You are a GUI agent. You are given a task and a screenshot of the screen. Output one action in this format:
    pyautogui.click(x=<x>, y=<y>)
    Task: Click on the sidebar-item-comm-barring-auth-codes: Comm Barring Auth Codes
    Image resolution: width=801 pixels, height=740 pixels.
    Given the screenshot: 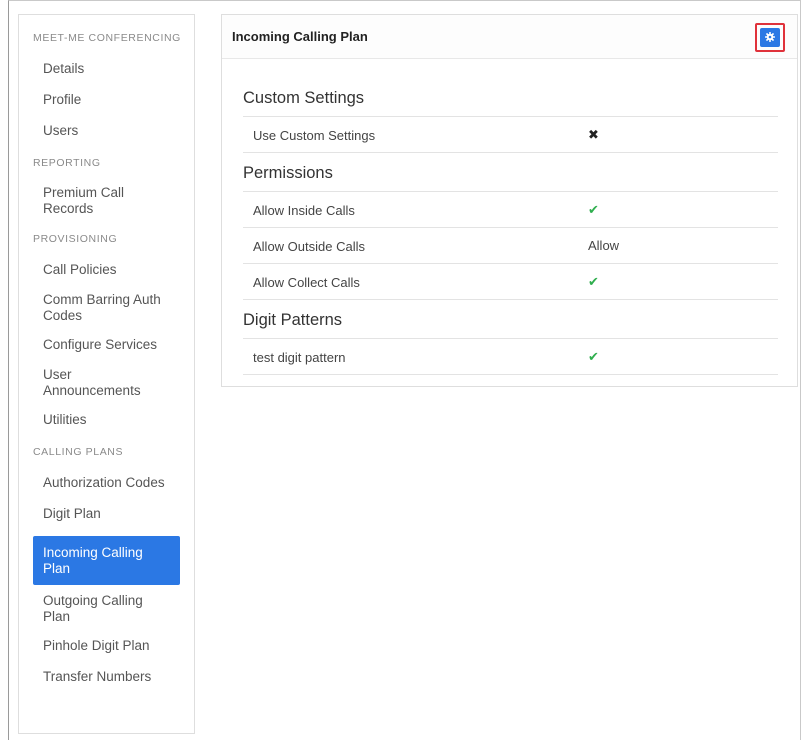 What is the action you would take?
    pyautogui.click(x=106, y=314)
    